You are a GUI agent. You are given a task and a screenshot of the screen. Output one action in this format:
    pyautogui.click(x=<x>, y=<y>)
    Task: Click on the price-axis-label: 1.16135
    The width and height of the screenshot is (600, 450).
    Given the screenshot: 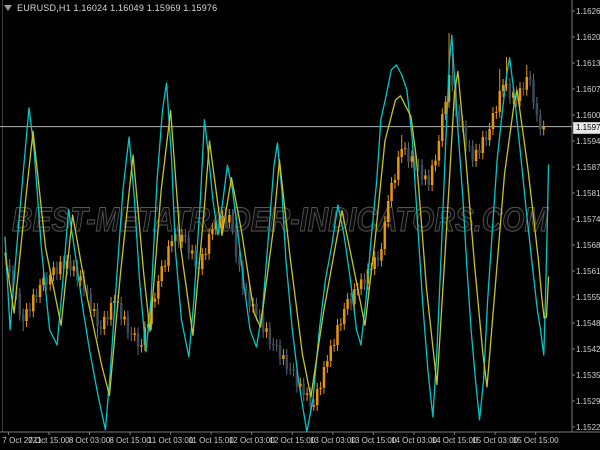 What is the action you would take?
    pyautogui.click(x=588, y=63)
    